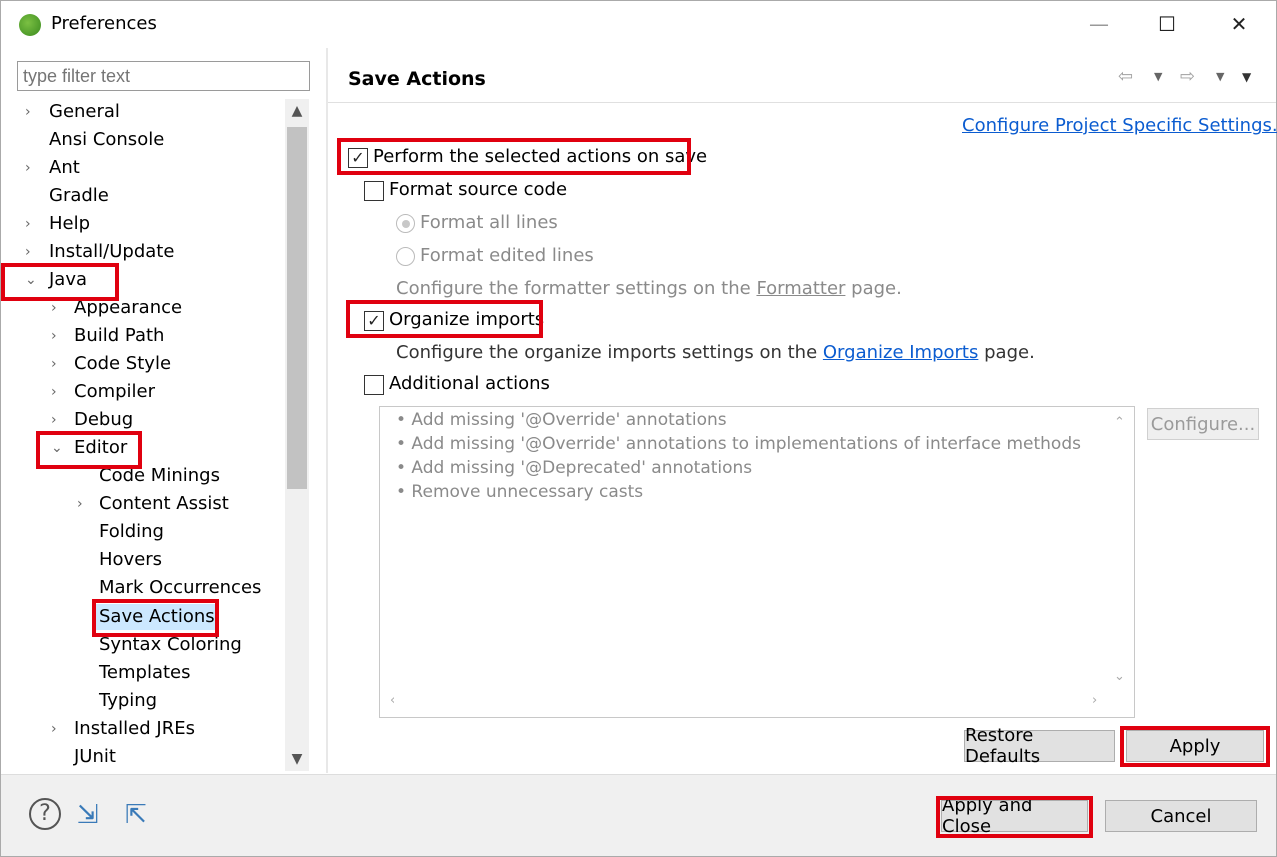 The height and width of the screenshot is (857, 1277). What do you see at coordinates (405, 223) in the screenshot?
I see `format-all-lines-radio` at bounding box center [405, 223].